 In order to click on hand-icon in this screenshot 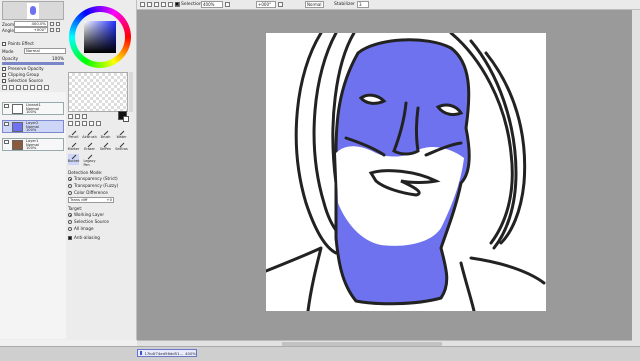, I will do `click(91, 123)`.